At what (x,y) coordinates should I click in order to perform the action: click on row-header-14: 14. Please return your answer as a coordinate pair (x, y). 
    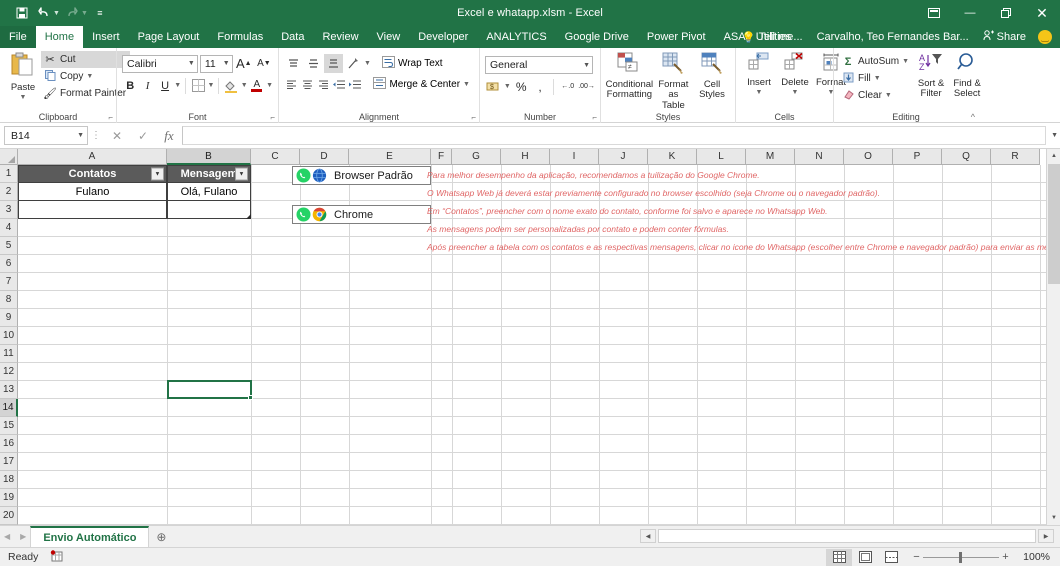
    Looking at the image, I should click on (9, 408).